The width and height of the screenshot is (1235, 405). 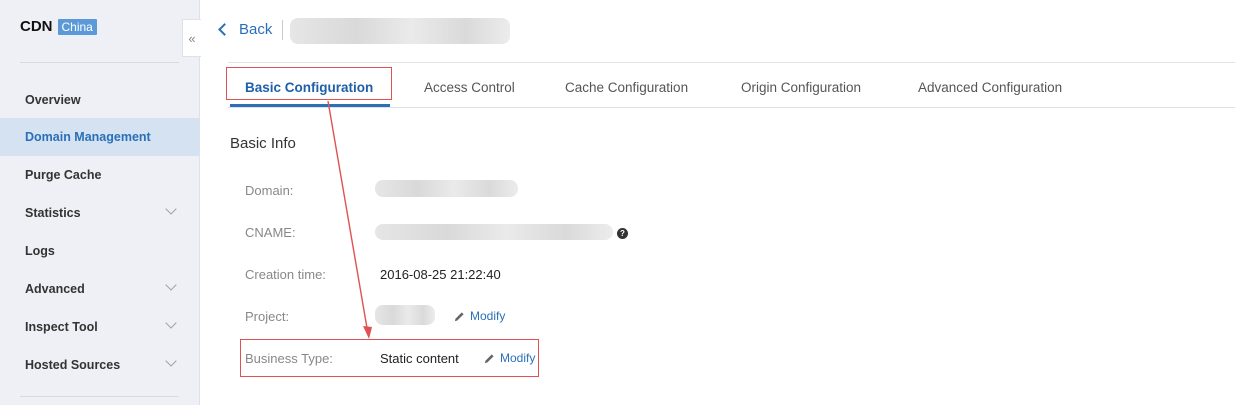 I want to click on redacted-project-value, so click(x=405, y=315).